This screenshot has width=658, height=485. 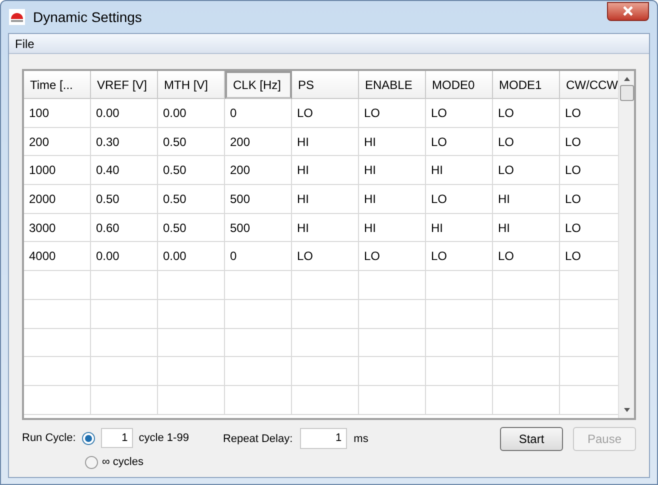 What do you see at coordinates (87, 17) in the screenshot?
I see `window-title: Dynamic Settings` at bounding box center [87, 17].